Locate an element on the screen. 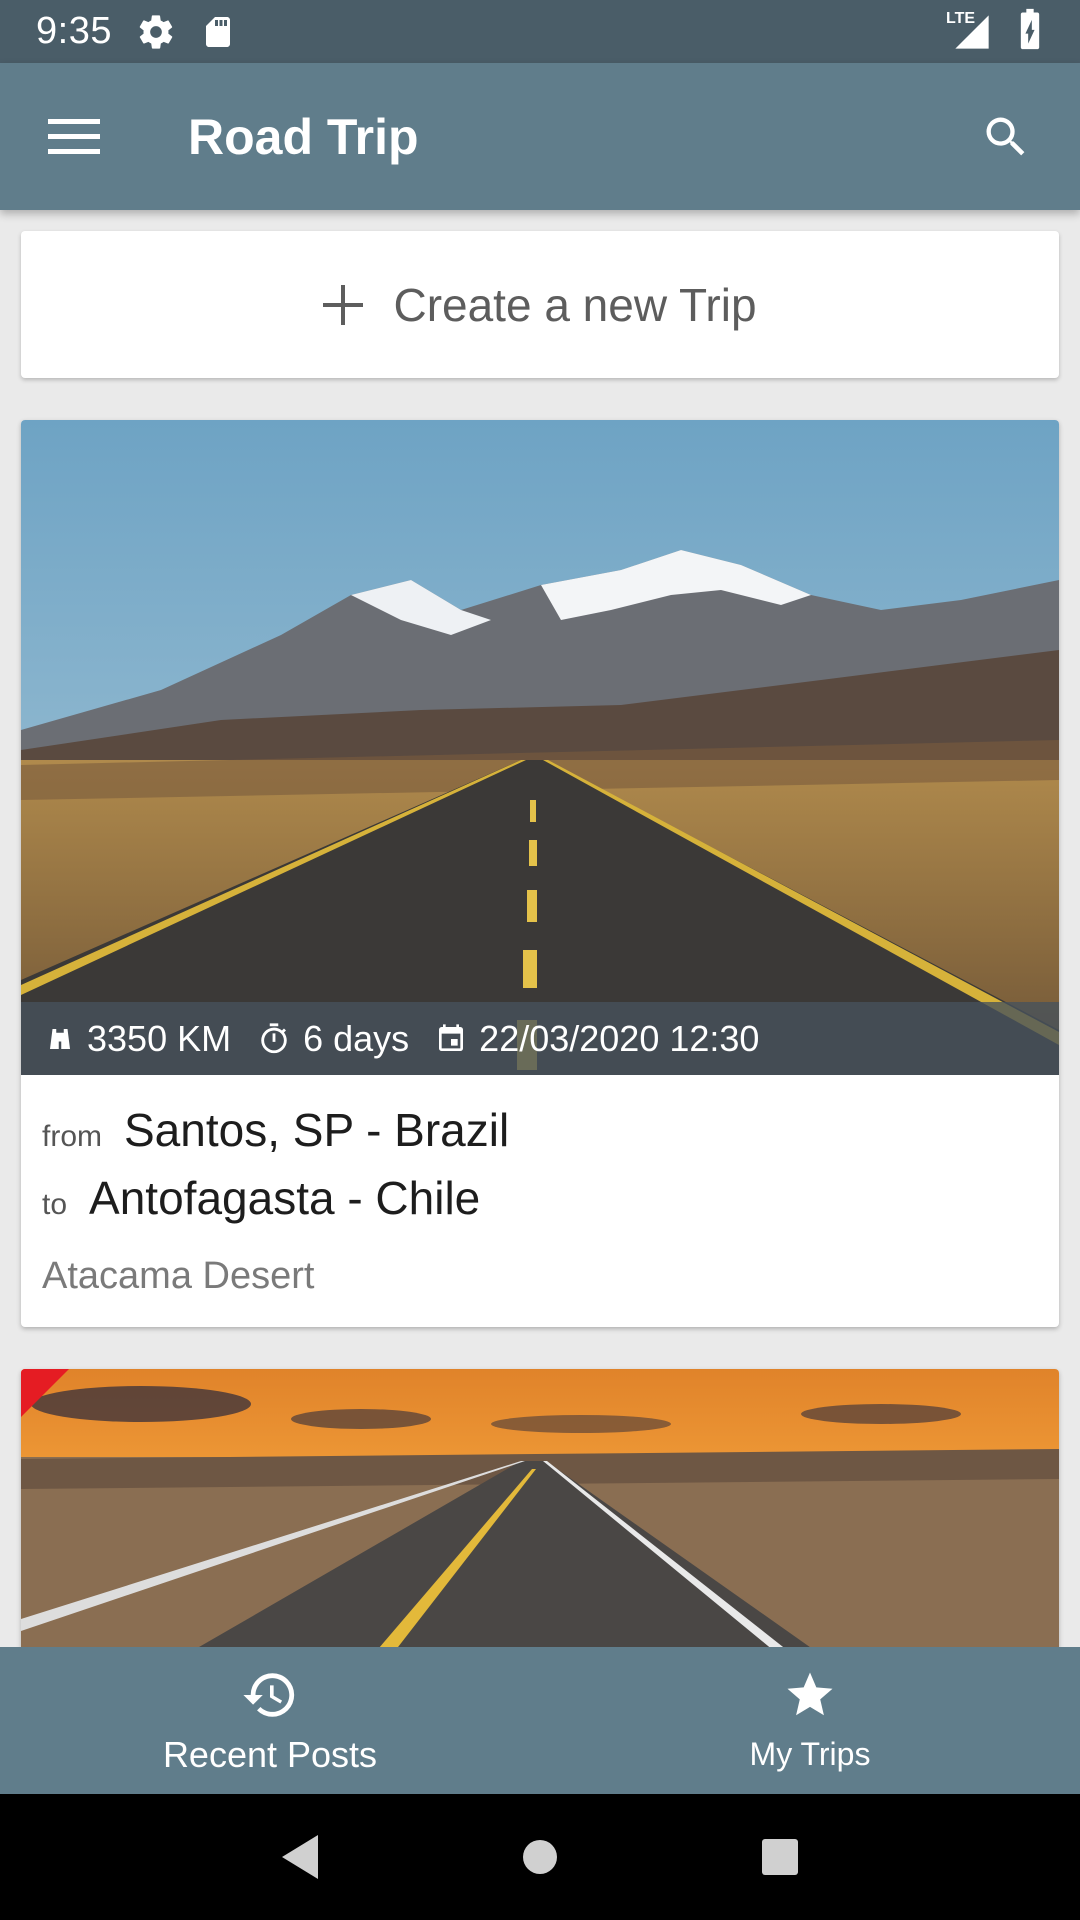 The height and width of the screenshot is (1920, 1080). history-icon is located at coordinates (269, 1694).